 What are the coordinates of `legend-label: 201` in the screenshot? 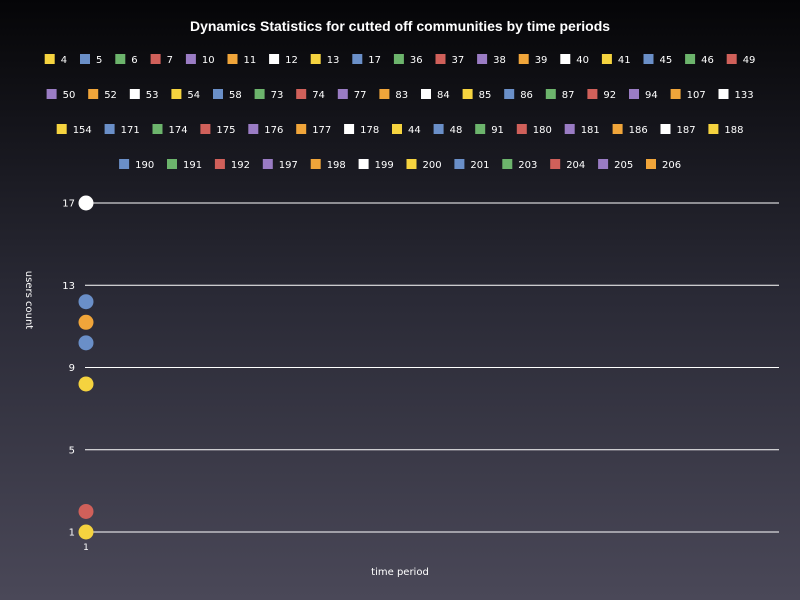 It's located at (479, 165).